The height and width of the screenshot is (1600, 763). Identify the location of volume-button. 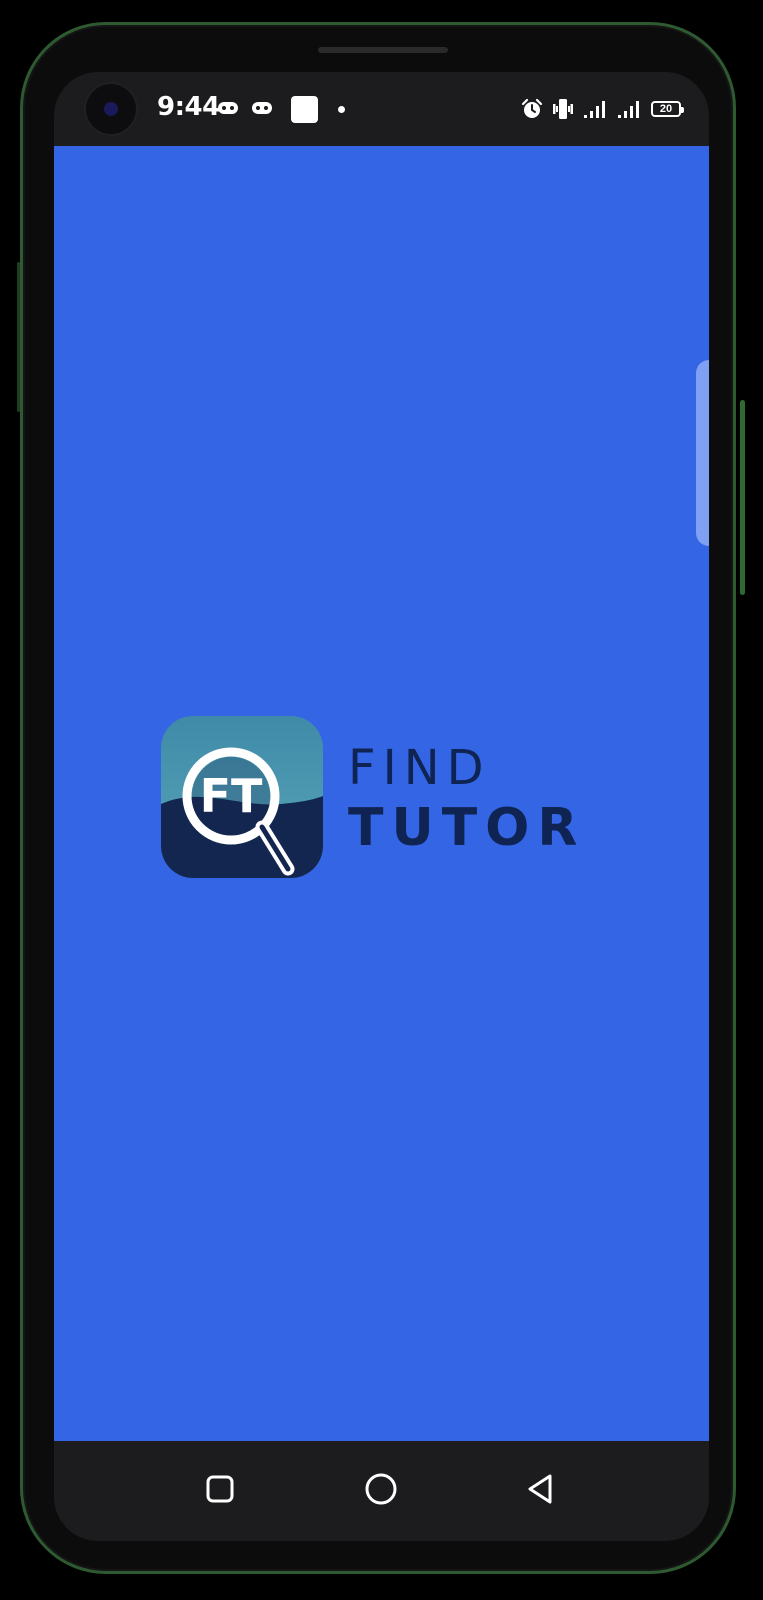
(18, 337).